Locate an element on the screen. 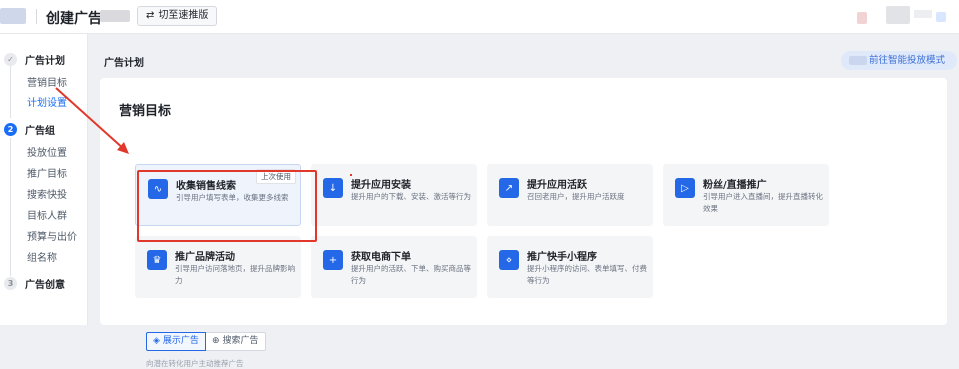  tab-label: 搜索广告 is located at coordinates (240, 341).